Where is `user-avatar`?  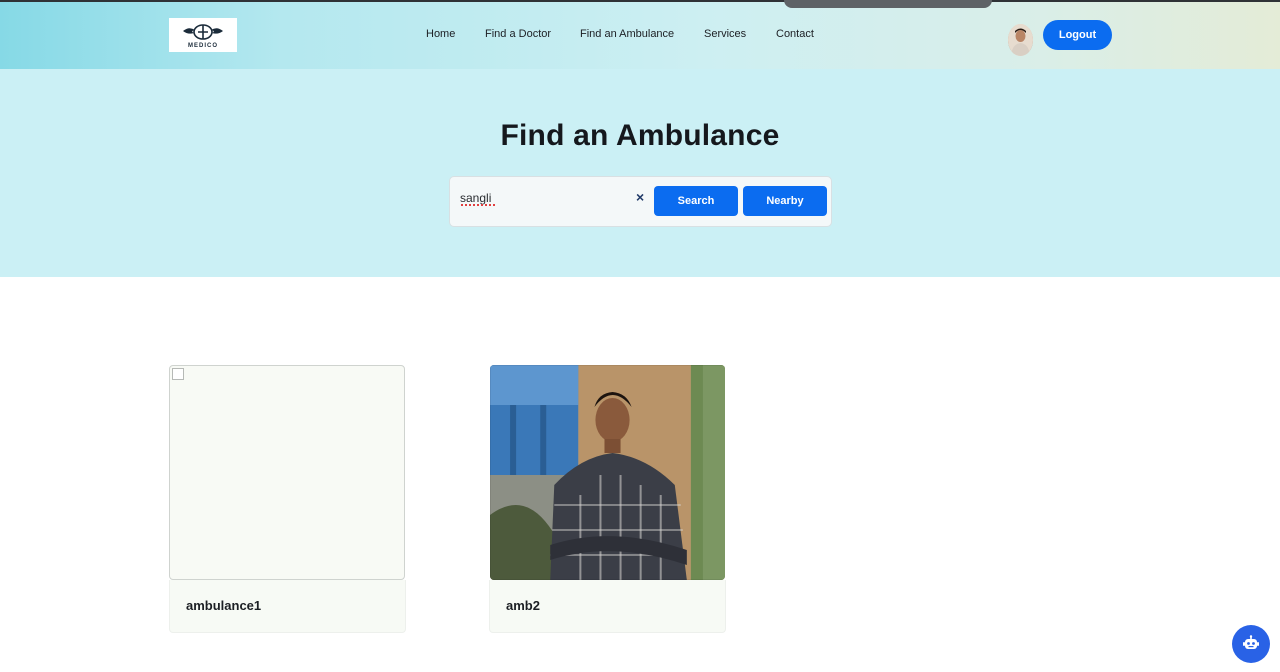 user-avatar is located at coordinates (1020, 40).